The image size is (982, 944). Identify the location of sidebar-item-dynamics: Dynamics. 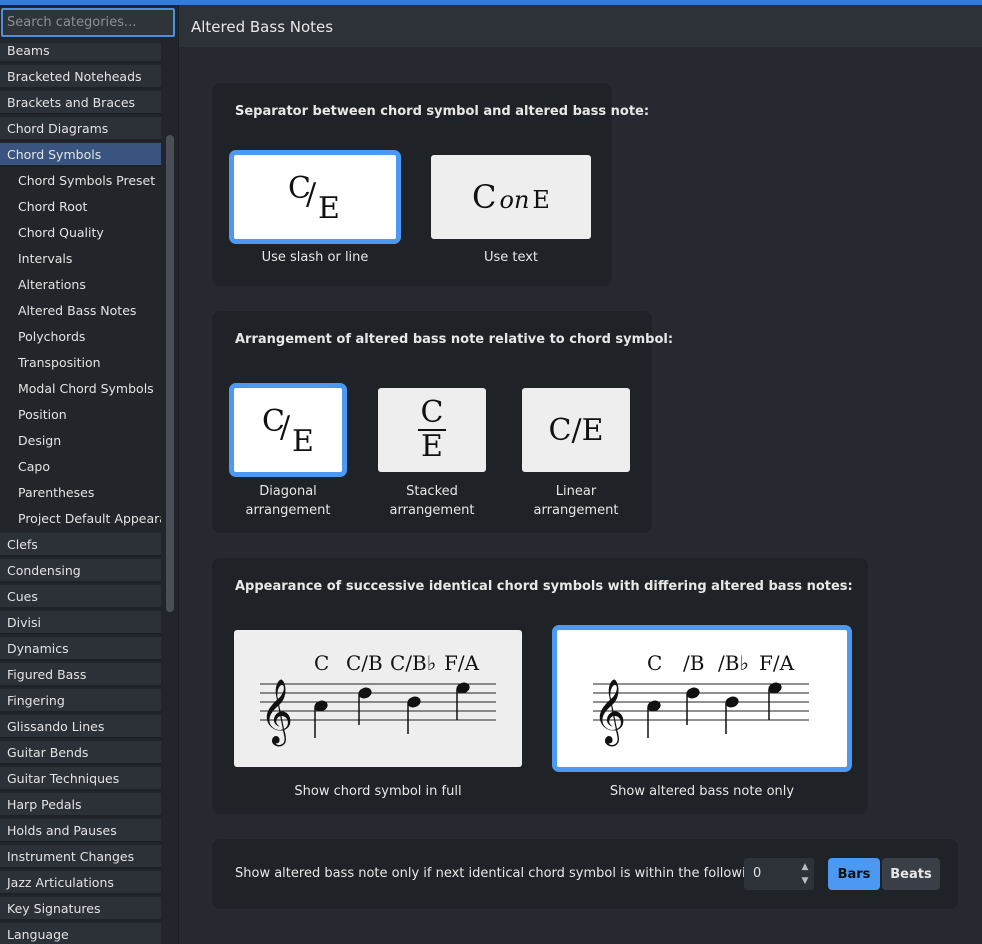
(80, 649).